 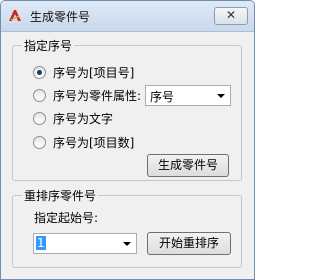 What do you see at coordinates (83, 118) in the screenshot?
I see `radio-label: 序号为文字` at bounding box center [83, 118].